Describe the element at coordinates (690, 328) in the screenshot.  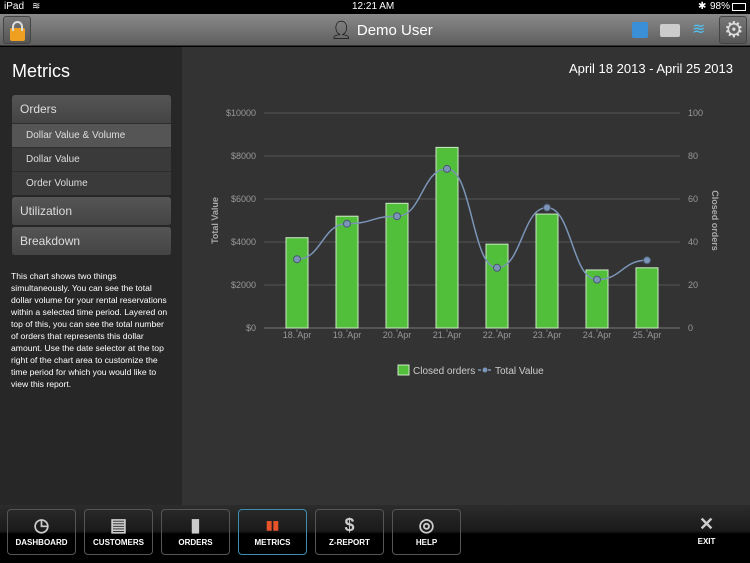
I see `right-tick-label: 0` at that location.